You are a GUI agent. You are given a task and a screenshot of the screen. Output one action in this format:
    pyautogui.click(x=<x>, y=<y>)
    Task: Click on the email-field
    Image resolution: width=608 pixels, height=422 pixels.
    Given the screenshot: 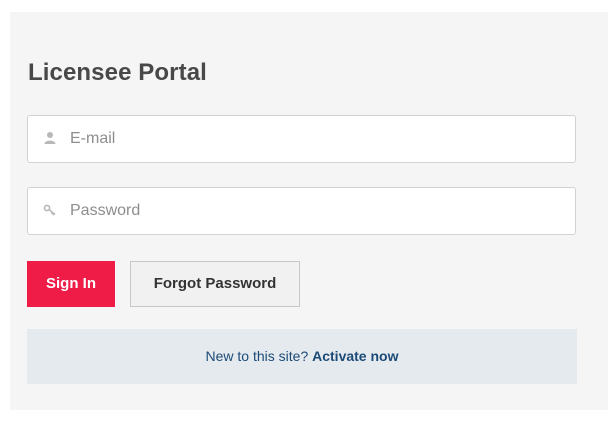 What is the action you would take?
    pyautogui.click(x=301, y=139)
    